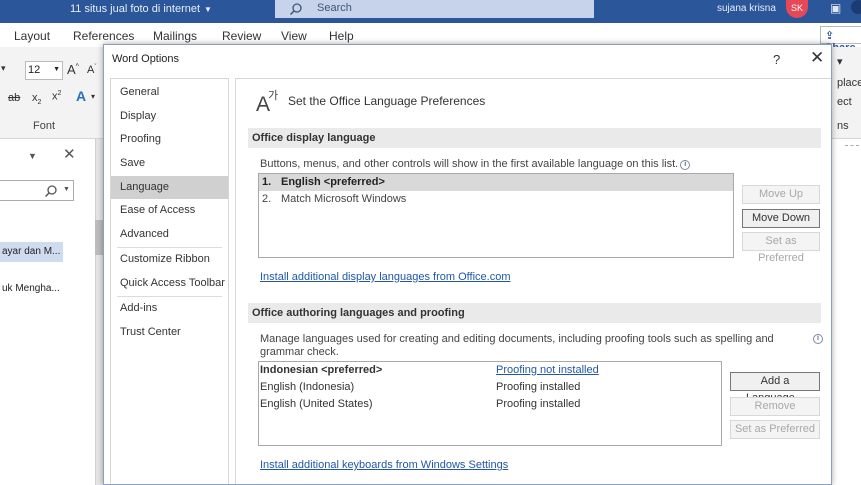 The height and width of the screenshot is (485, 861). I want to click on nav-item-save: Save, so click(169, 163).